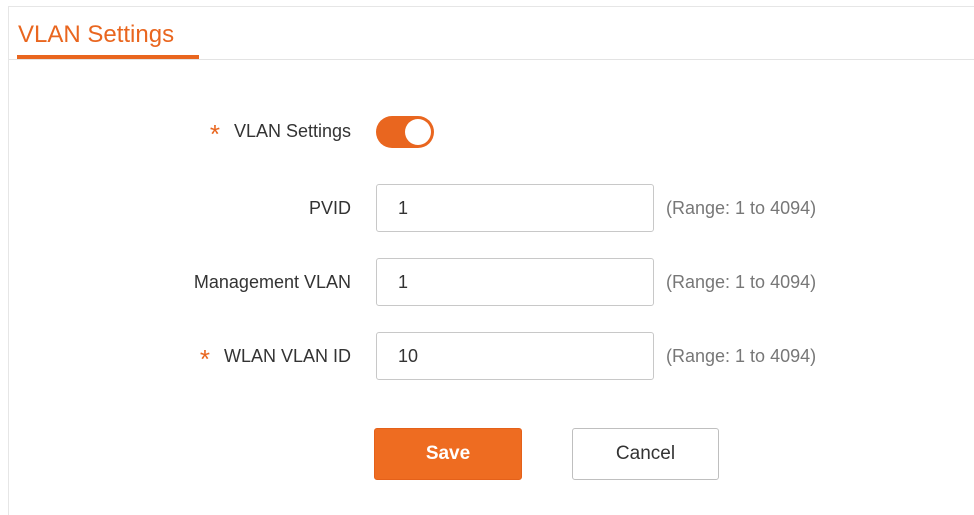 The height and width of the screenshot is (515, 974). I want to click on page-title: VLAN Settings, so click(96, 34).